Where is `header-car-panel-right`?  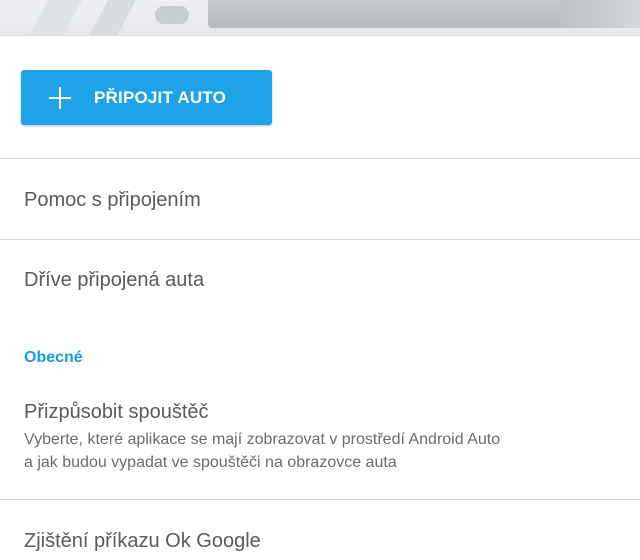 header-car-panel-right is located at coordinates (600, 14).